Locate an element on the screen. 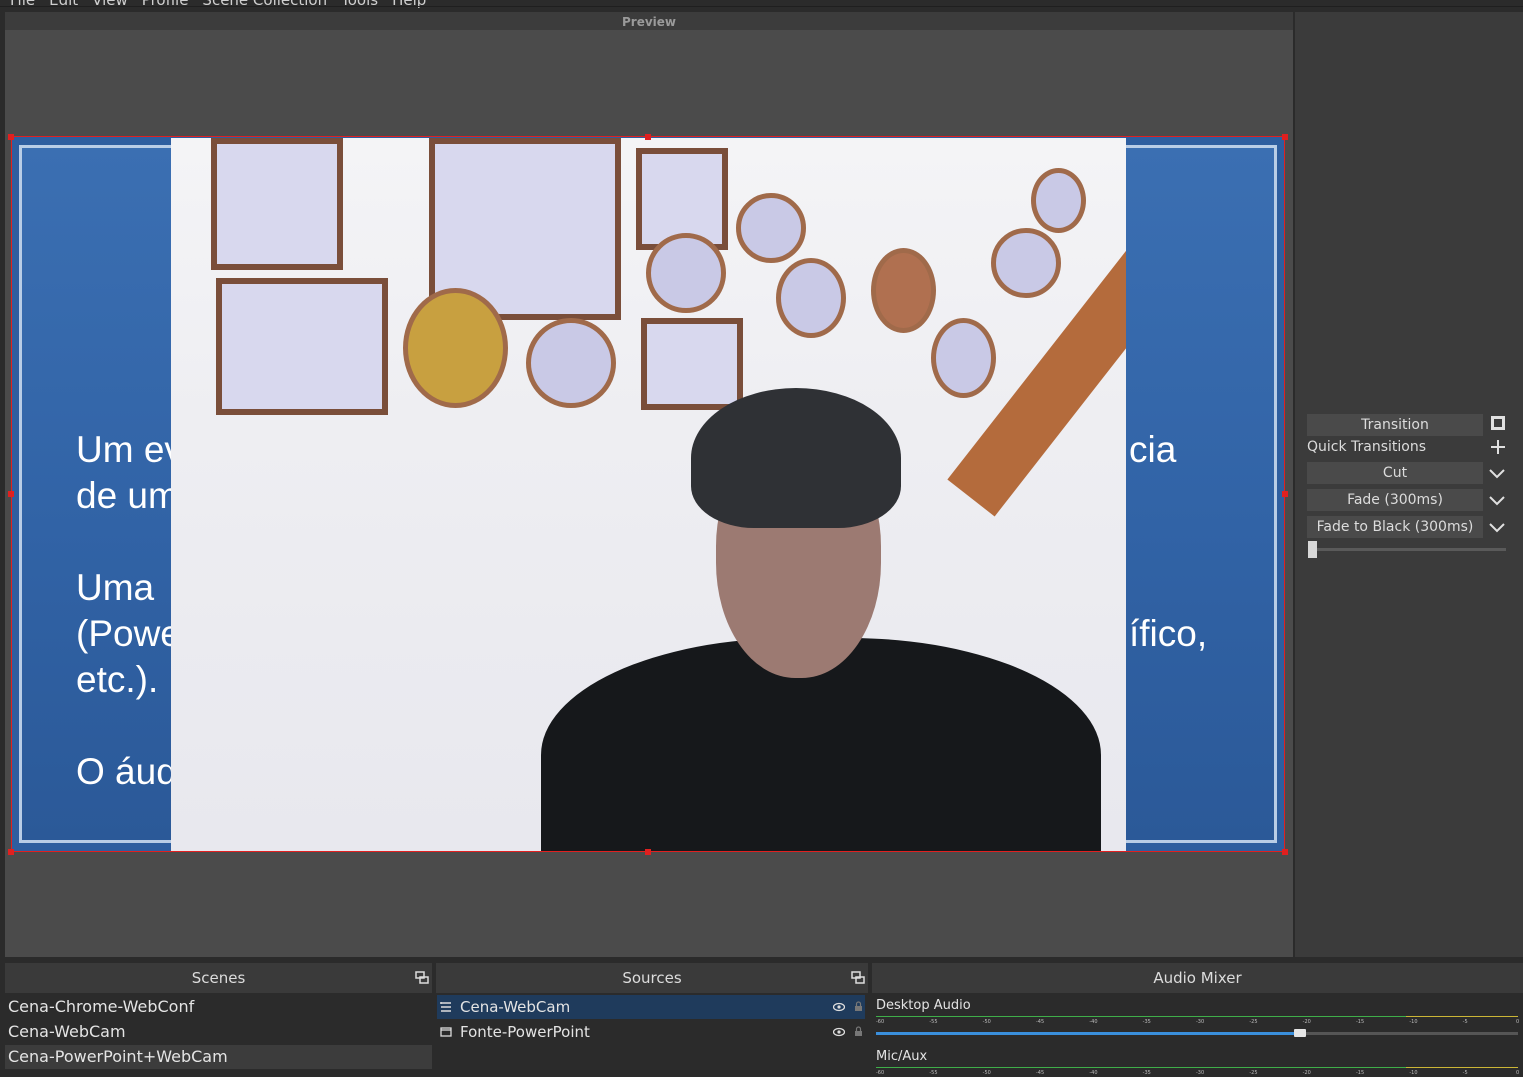 The width and height of the screenshot is (1523, 1077). quick-transition-cut: Cut is located at coordinates (1395, 473).